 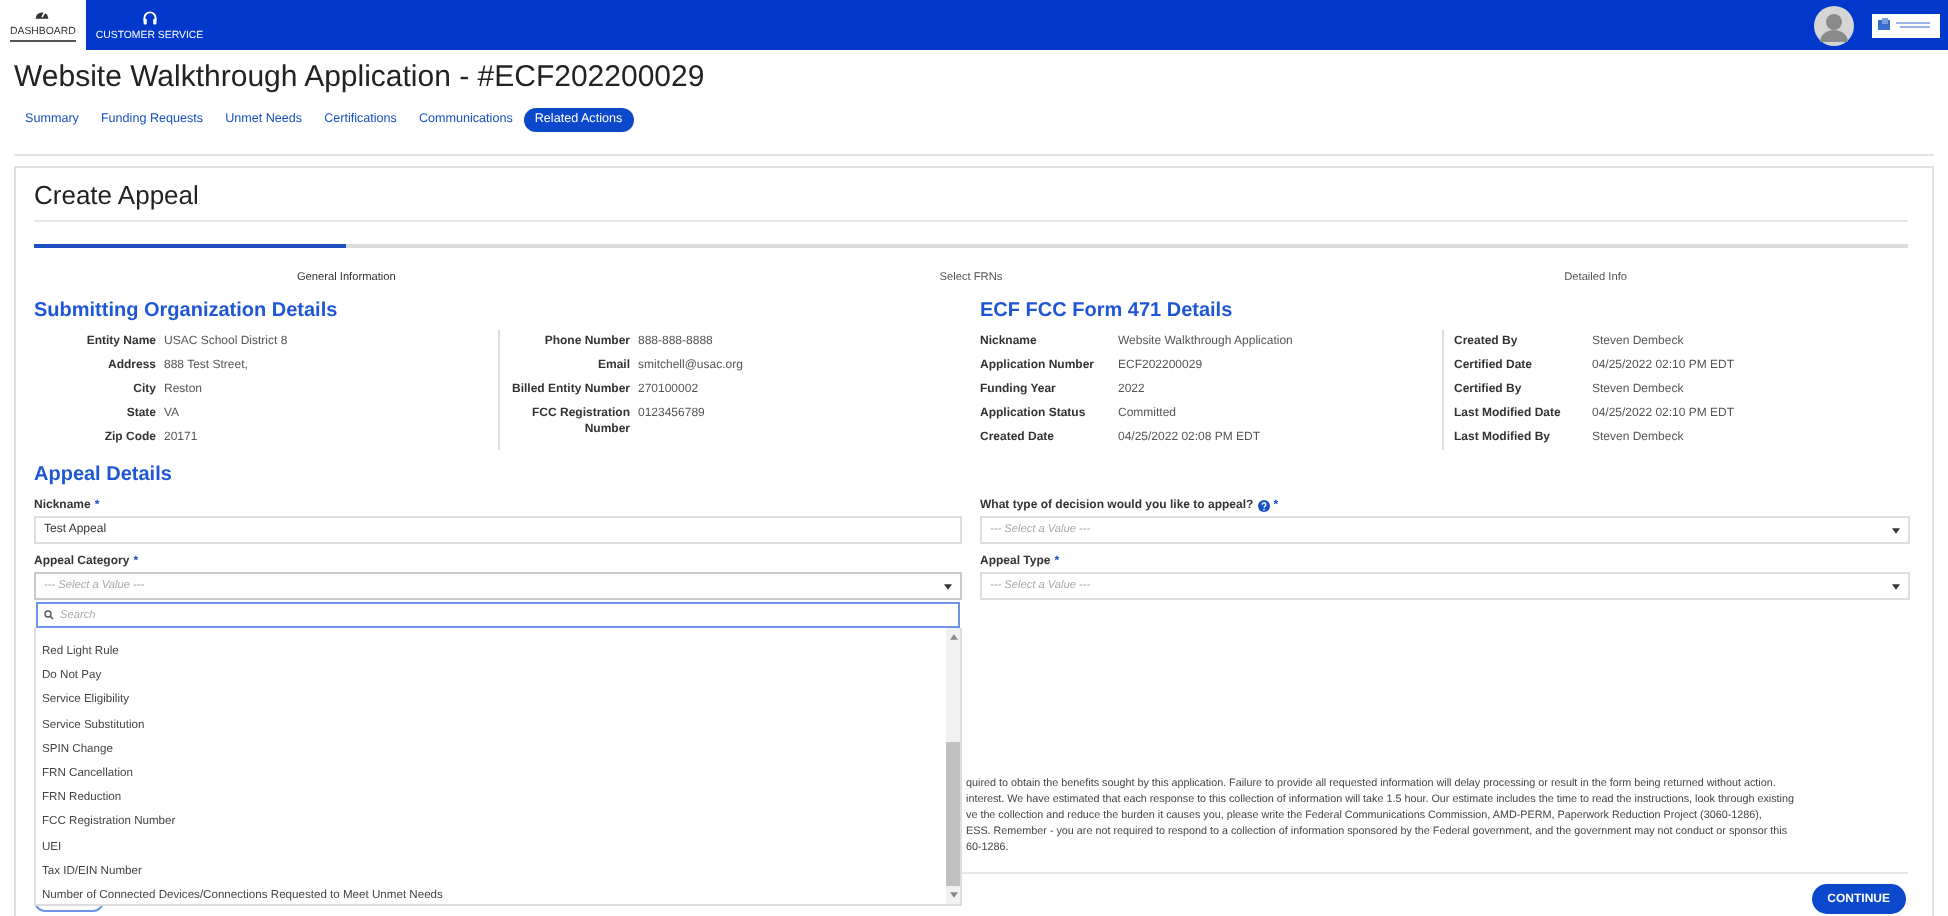 I want to click on section-heading: ECF FCC Form 471 Details, so click(x=1107, y=312).